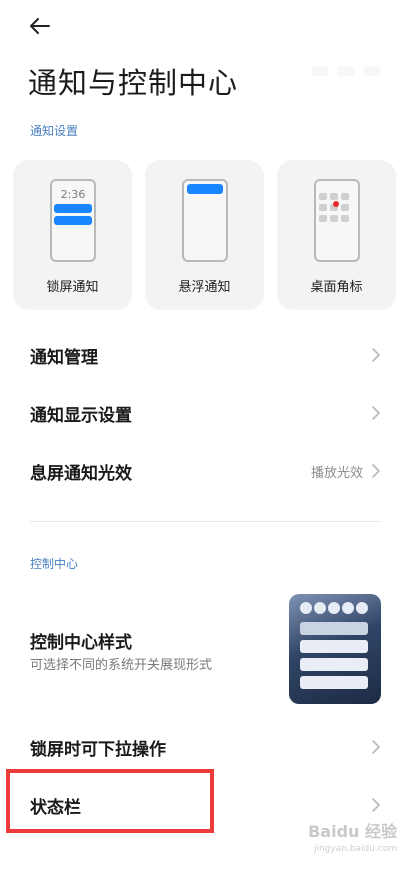 Image resolution: width=411 pixels, height=873 pixels. Describe the element at coordinates (336, 473) in the screenshot. I see `row-value: 播放光效` at that location.